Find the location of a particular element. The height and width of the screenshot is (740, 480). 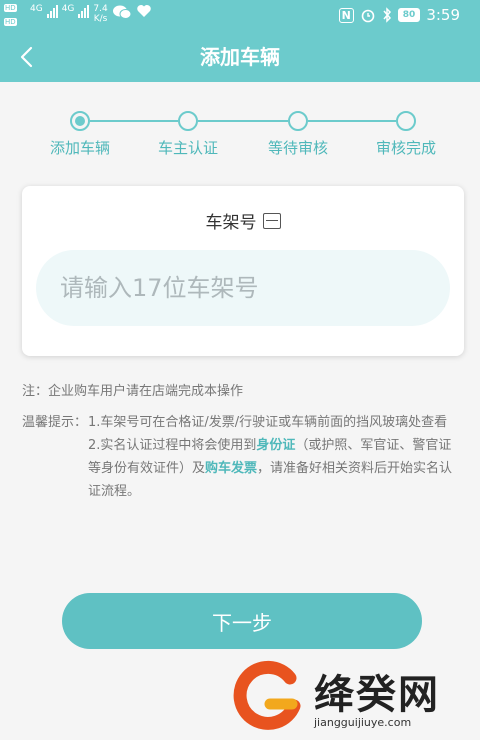

app-header: 添加车辆 is located at coordinates (240, 57).